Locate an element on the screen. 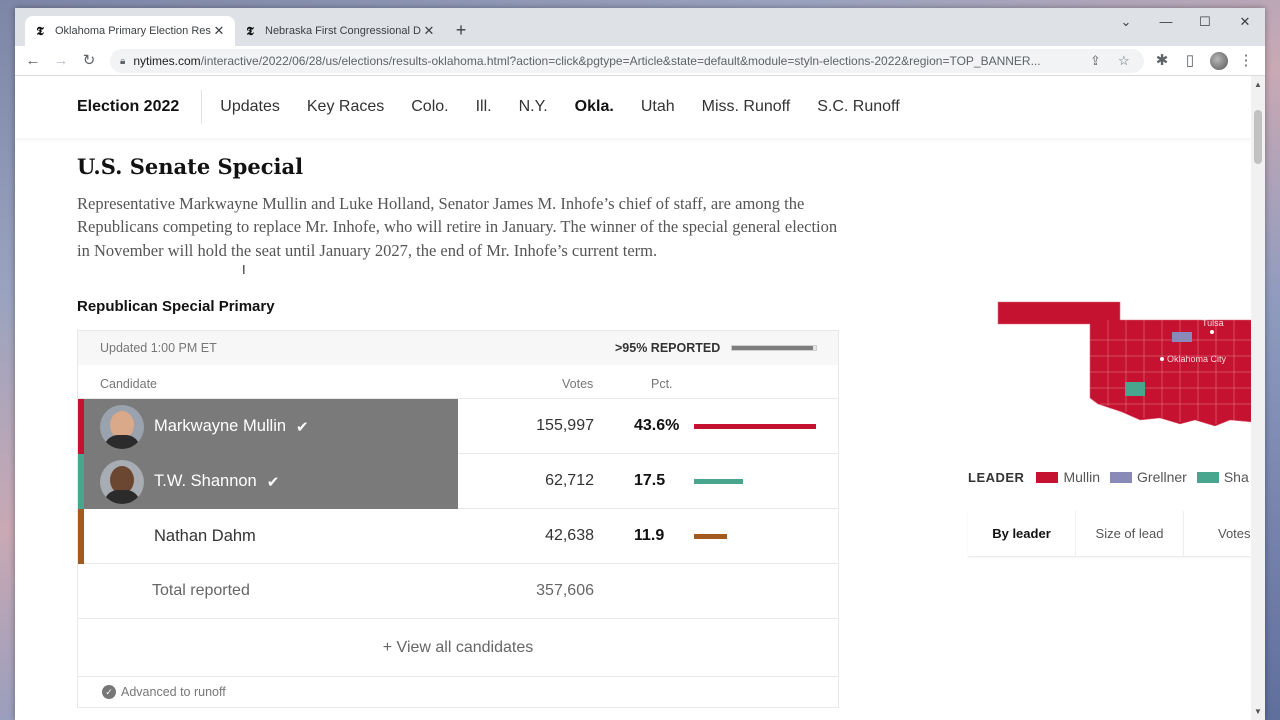 This screenshot has width=1280, height=720. results-header: Updated 1:00 PM ET >95% REPORTED is located at coordinates (458, 348).